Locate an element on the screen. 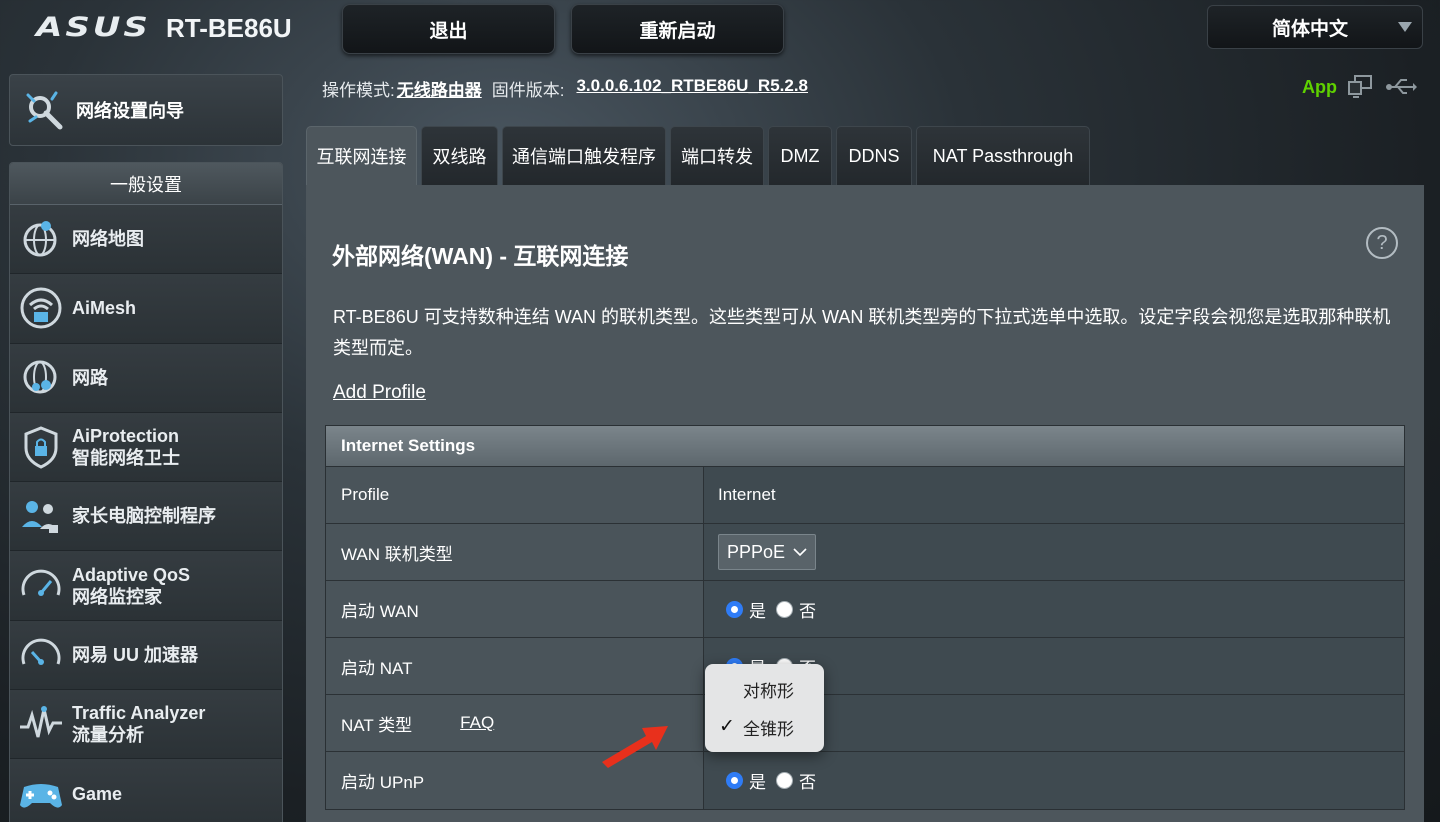 The height and width of the screenshot is (822, 1440). enable-upnp-yes-radio is located at coordinates (734, 780).